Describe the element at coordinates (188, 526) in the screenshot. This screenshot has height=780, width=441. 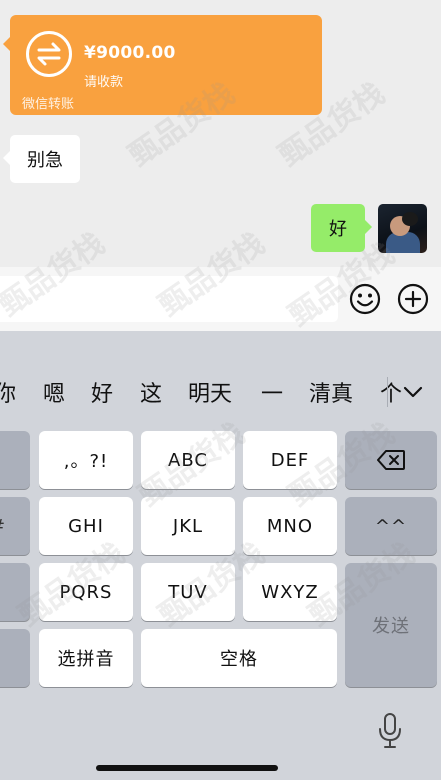
I see `key-jkl: JKL` at that location.